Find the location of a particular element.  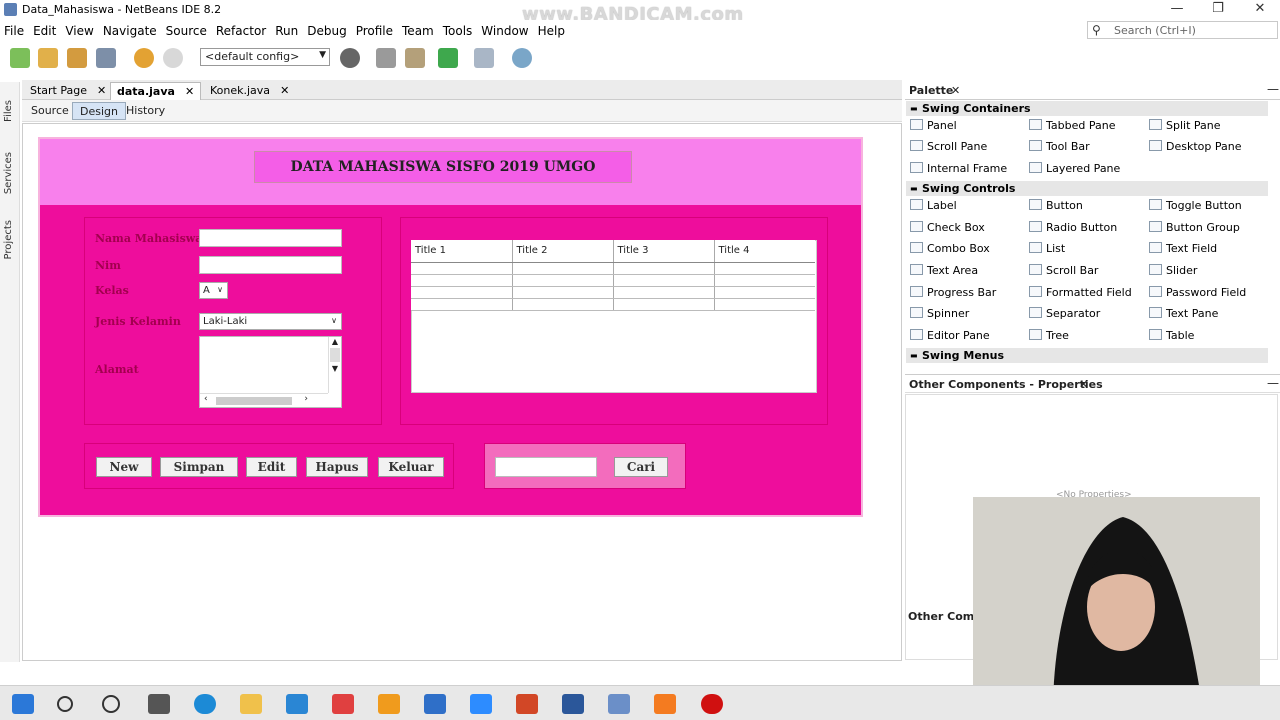

menu-edit: Edit is located at coordinates (44, 31).